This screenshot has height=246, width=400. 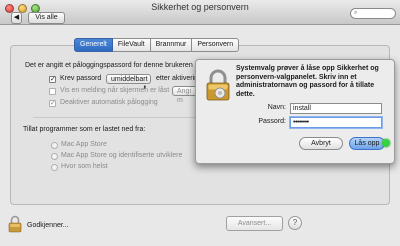 What do you see at coordinates (84, 144) in the screenshot?
I see `radio-label-mac-app-store: Mac App Store` at bounding box center [84, 144].